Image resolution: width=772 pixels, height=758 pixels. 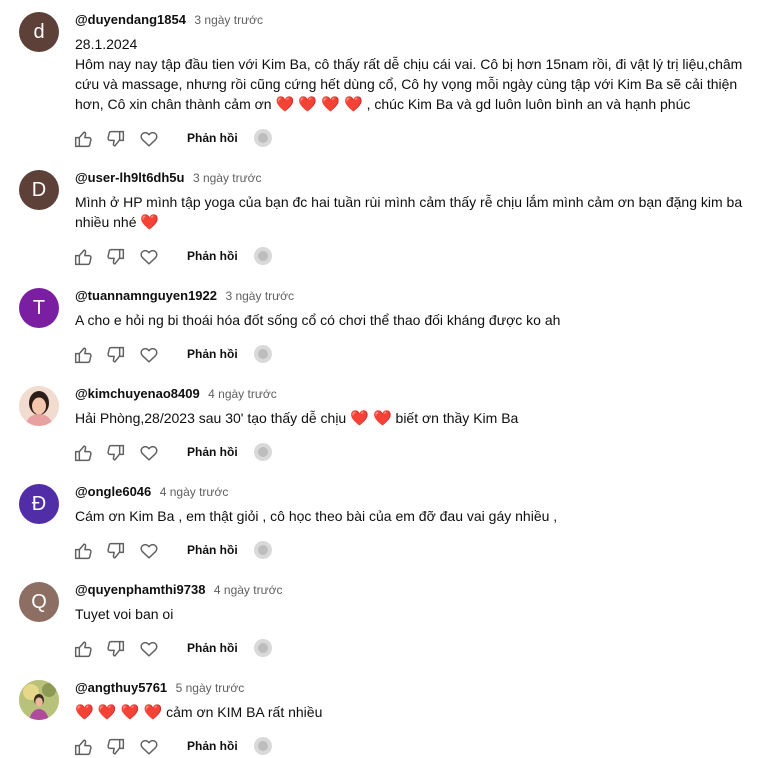 I want to click on comment-text-after: cảm ơn KIM BA rất nhiều, so click(x=244, y=712).